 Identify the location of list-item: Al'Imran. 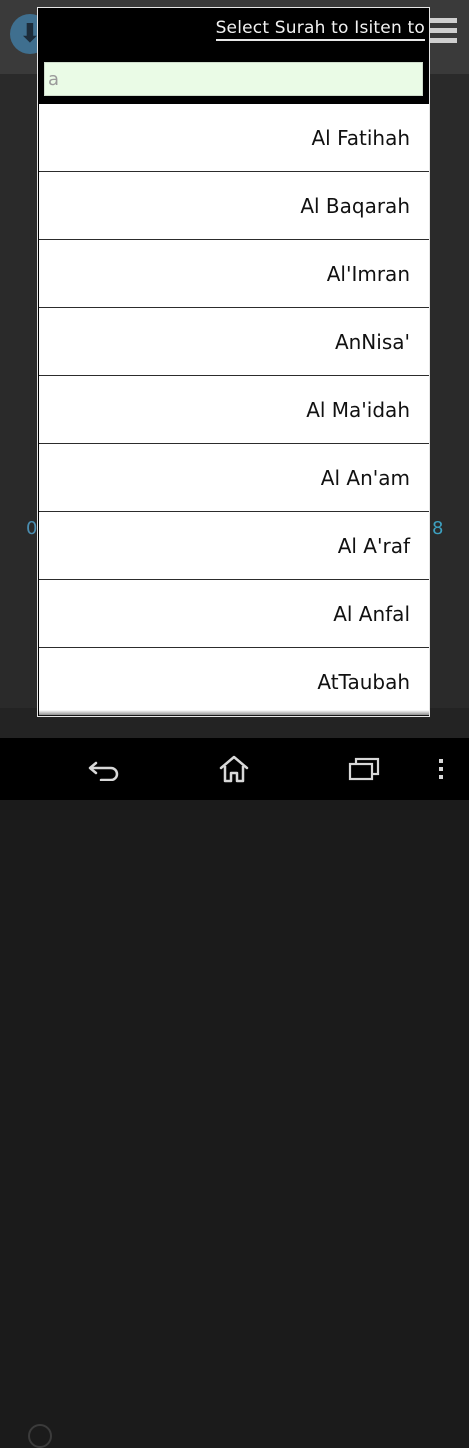
(234, 274).